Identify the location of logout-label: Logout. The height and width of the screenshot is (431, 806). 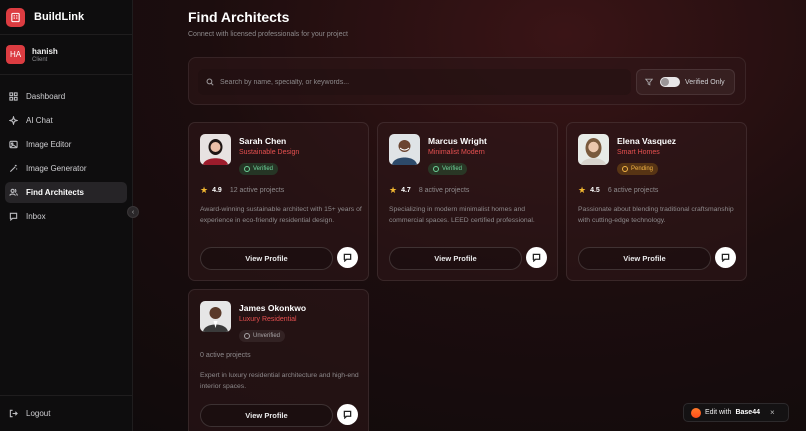
(38, 413).